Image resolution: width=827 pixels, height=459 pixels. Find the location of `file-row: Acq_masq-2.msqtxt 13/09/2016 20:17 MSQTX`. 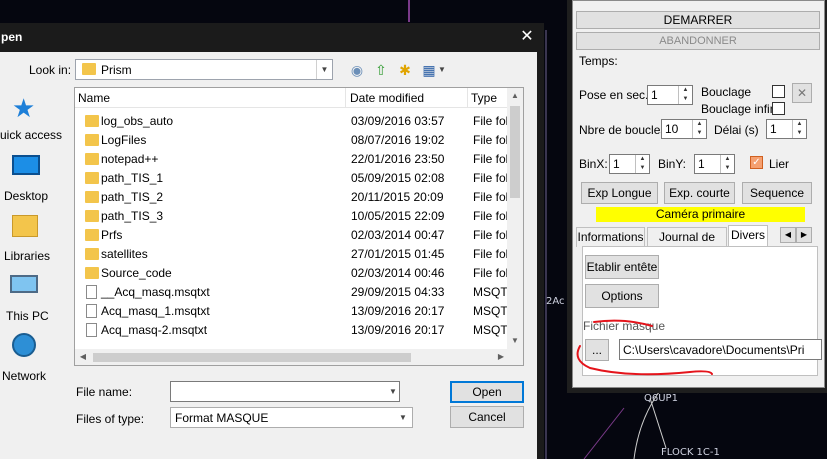

file-row: Acq_masq-2.msqtxt 13/09/2016 20:17 MSQTX is located at coordinates (295, 330).